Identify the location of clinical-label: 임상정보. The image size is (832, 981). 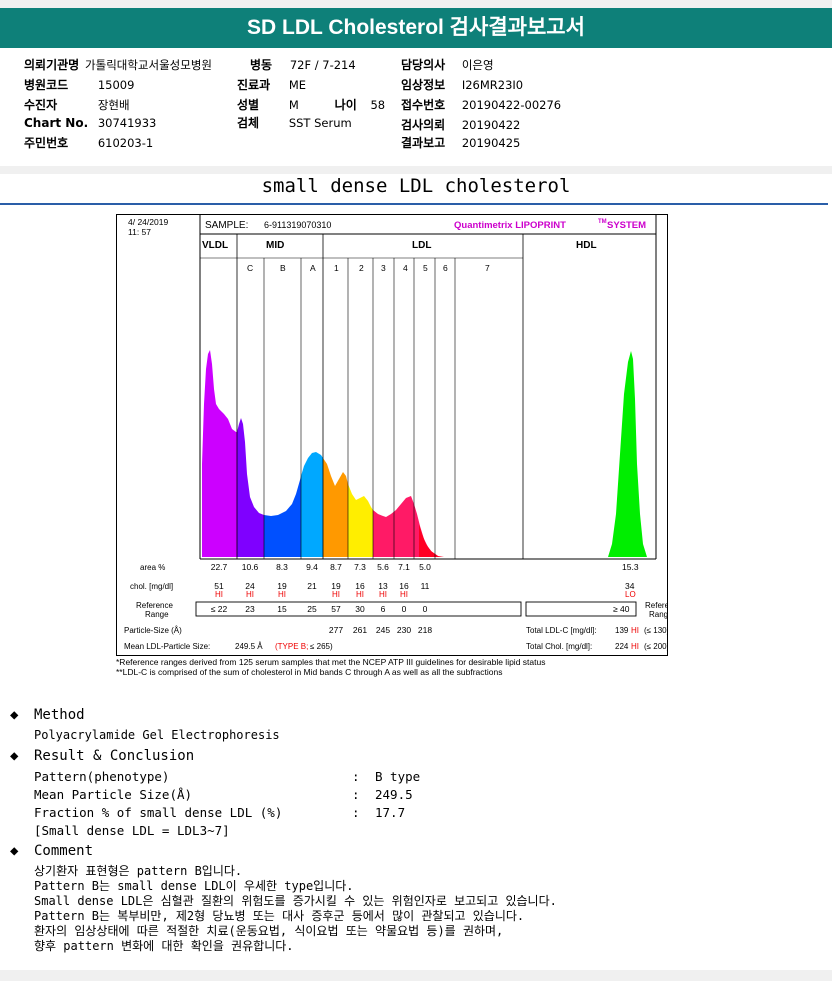
(423, 85).